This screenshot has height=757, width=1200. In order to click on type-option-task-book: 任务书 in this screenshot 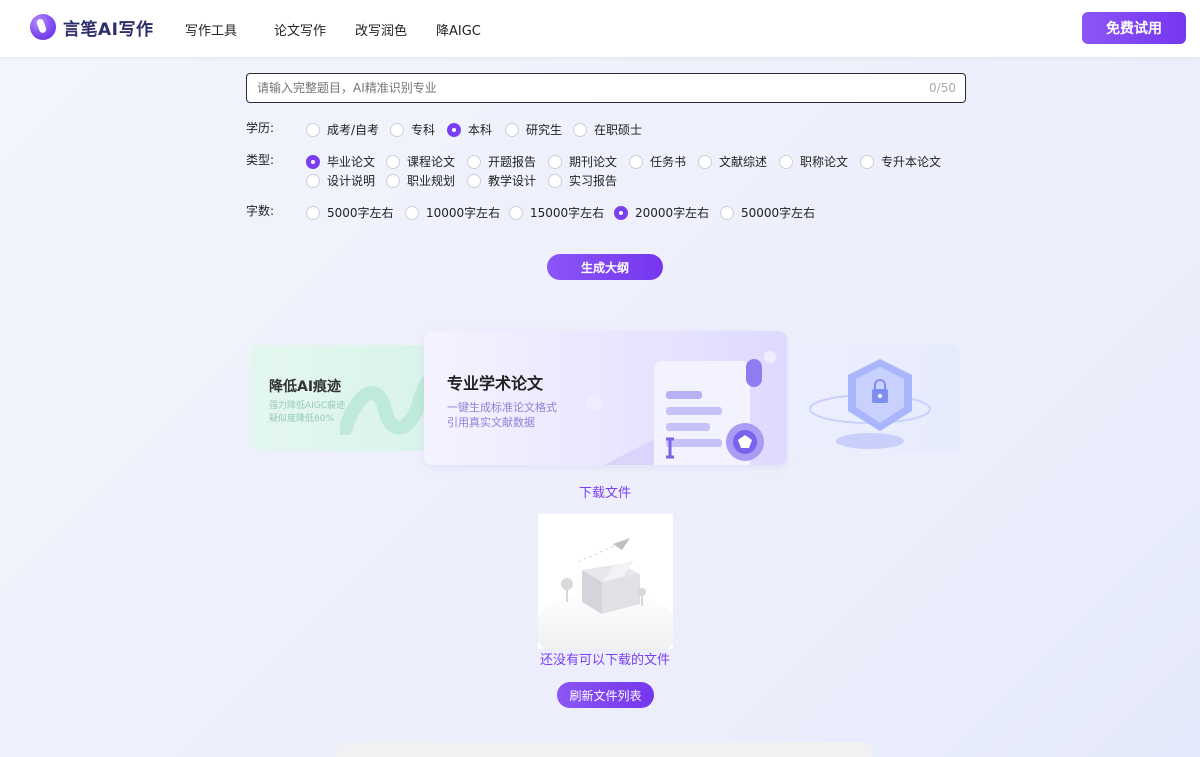, I will do `click(657, 161)`.